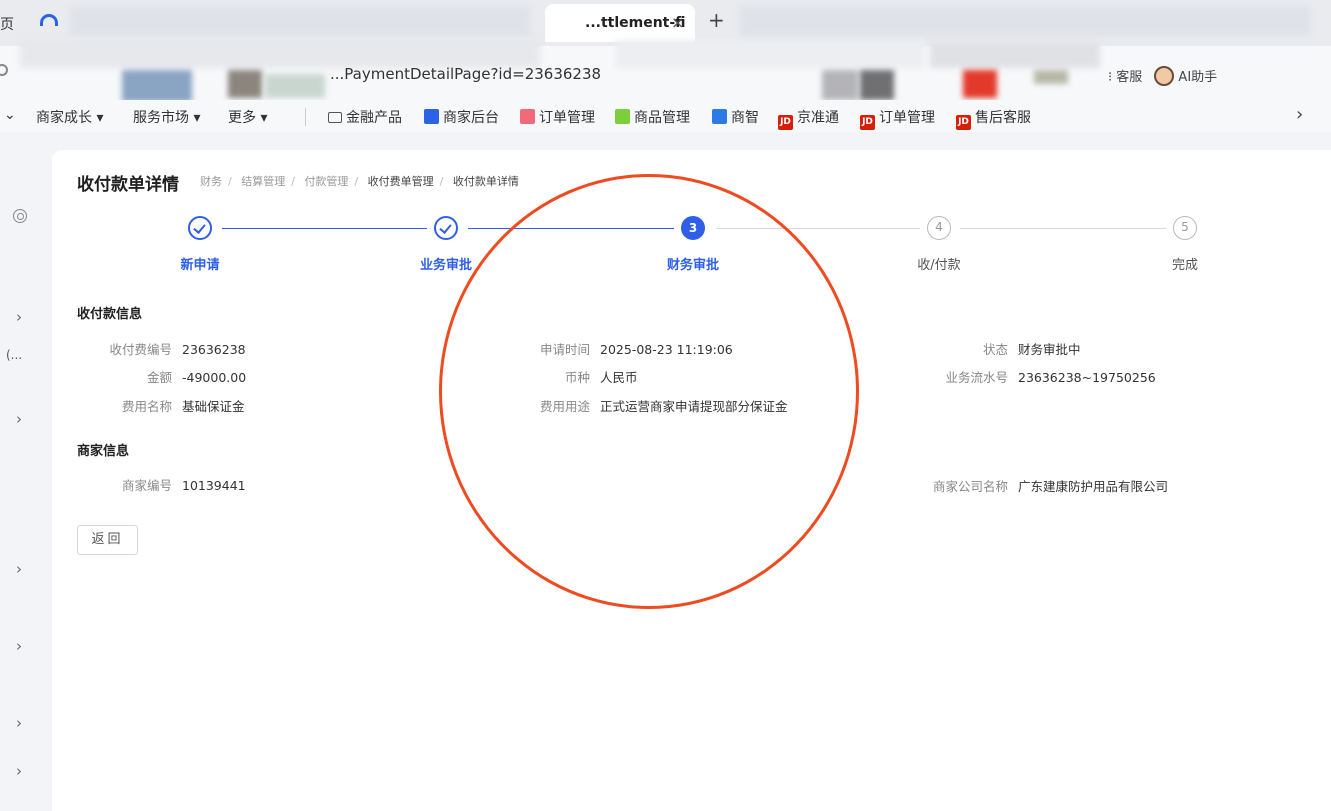 The width and height of the screenshot is (1331, 811). Describe the element at coordinates (247, 117) in the screenshot. I see `bookmark-more: 更多 ▾` at that location.